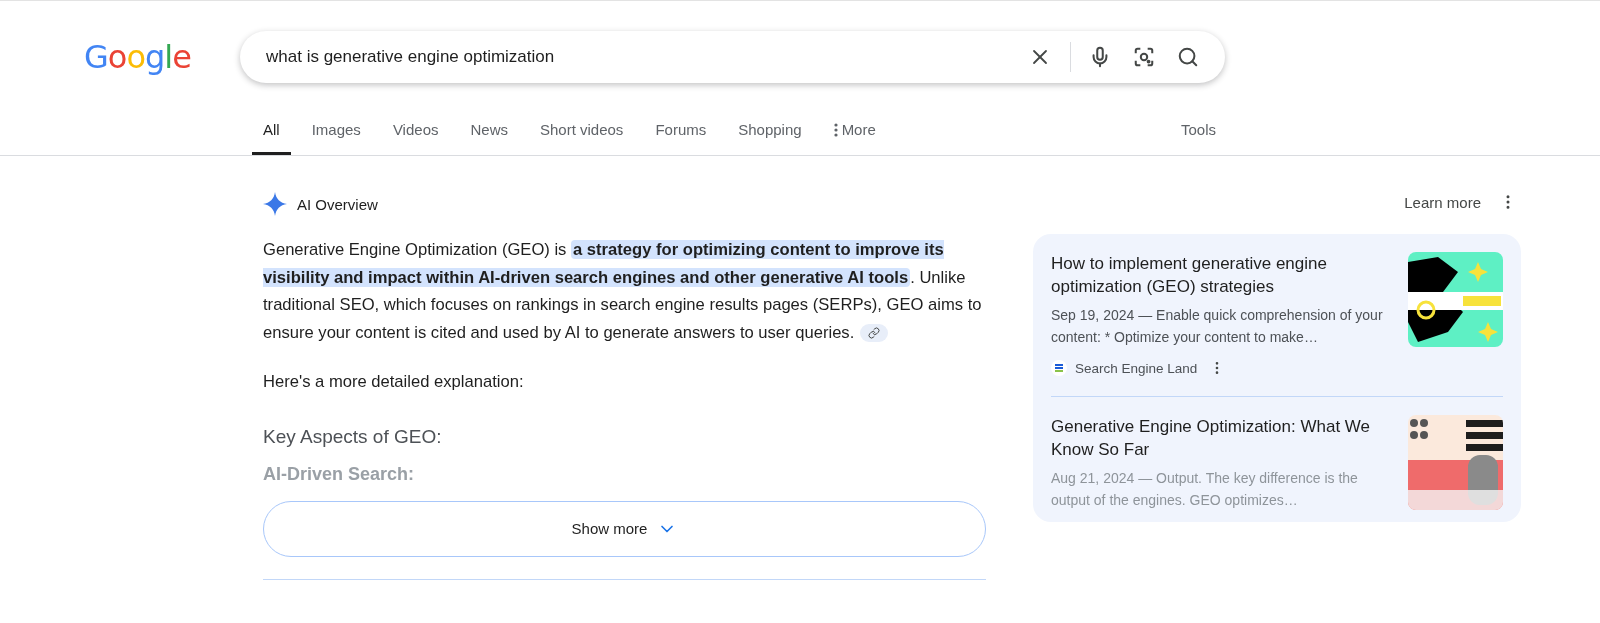 The image size is (1600, 623). What do you see at coordinates (415, 132) in the screenshot?
I see `search-tab: Videos` at bounding box center [415, 132].